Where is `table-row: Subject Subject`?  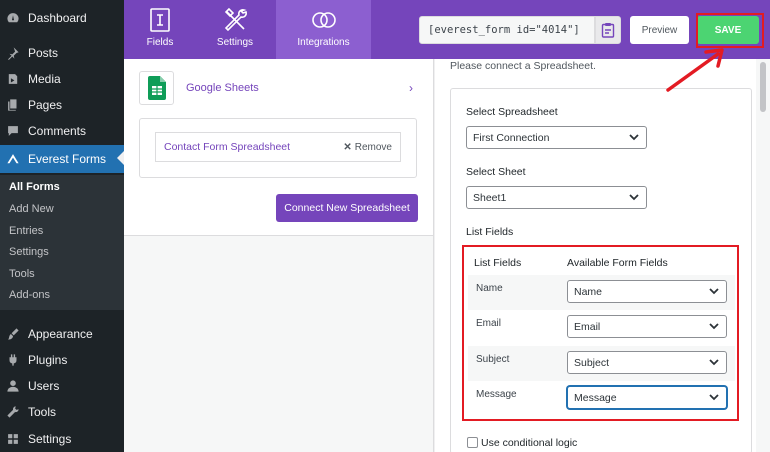 table-row: Subject Subject is located at coordinates (601, 363).